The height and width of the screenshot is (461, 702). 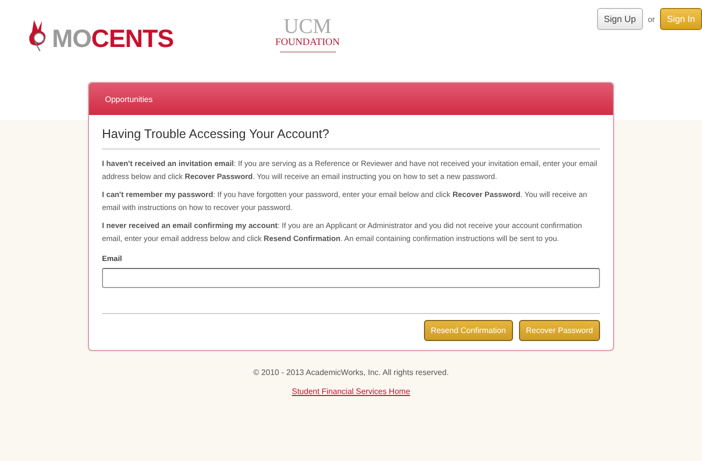 What do you see at coordinates (651, 19) in the screenshot?
I see `or-label: or` at bounding box center [651, 19].